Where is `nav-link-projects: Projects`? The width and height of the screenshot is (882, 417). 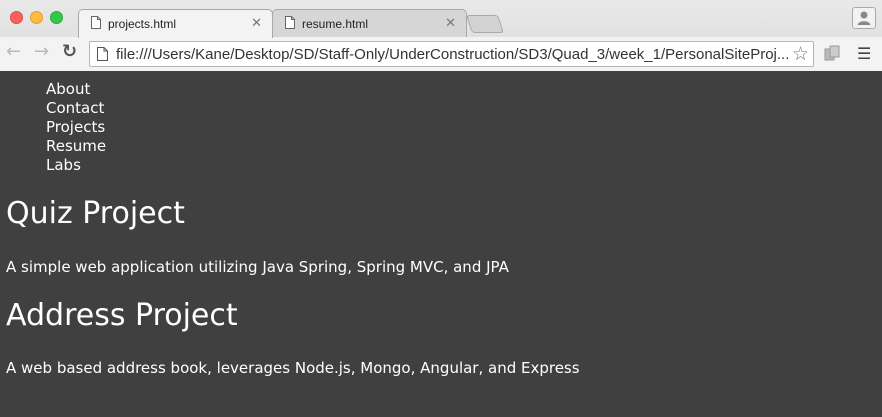
nav-link-projects: Projects is located at coordinates (75, 127).